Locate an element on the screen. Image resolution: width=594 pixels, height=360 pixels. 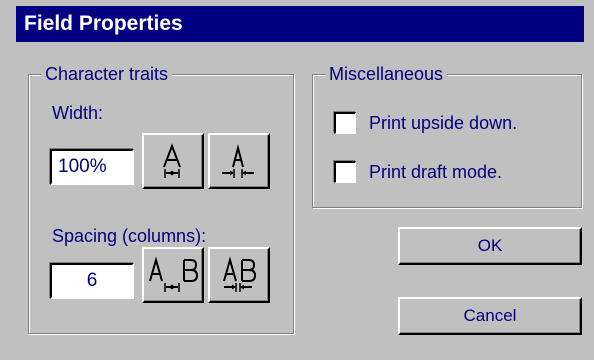
decrease-spacing-button is located at coordinates (239, 275).